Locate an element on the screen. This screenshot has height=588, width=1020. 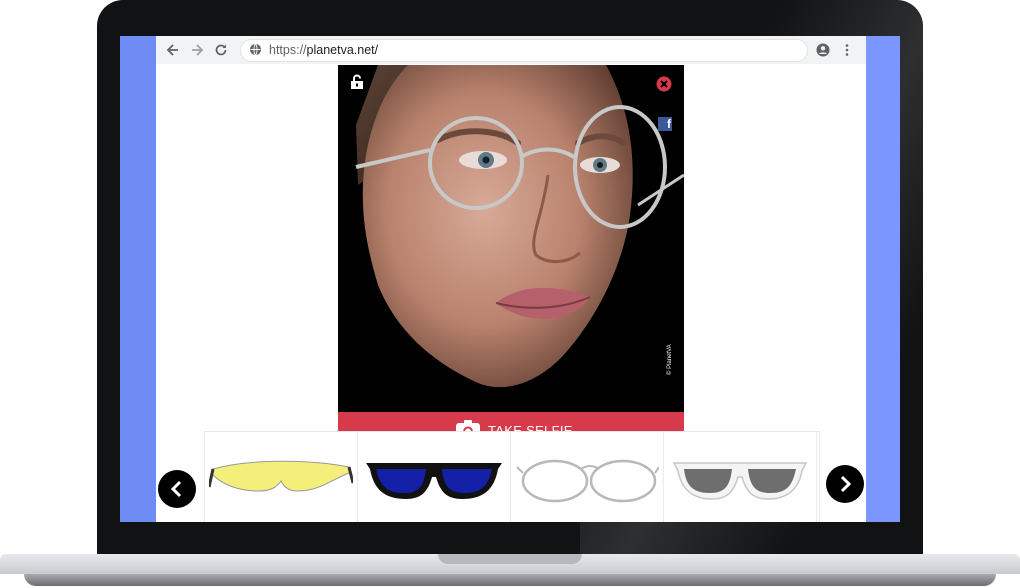
back-button is located at coordinates (173, 50).